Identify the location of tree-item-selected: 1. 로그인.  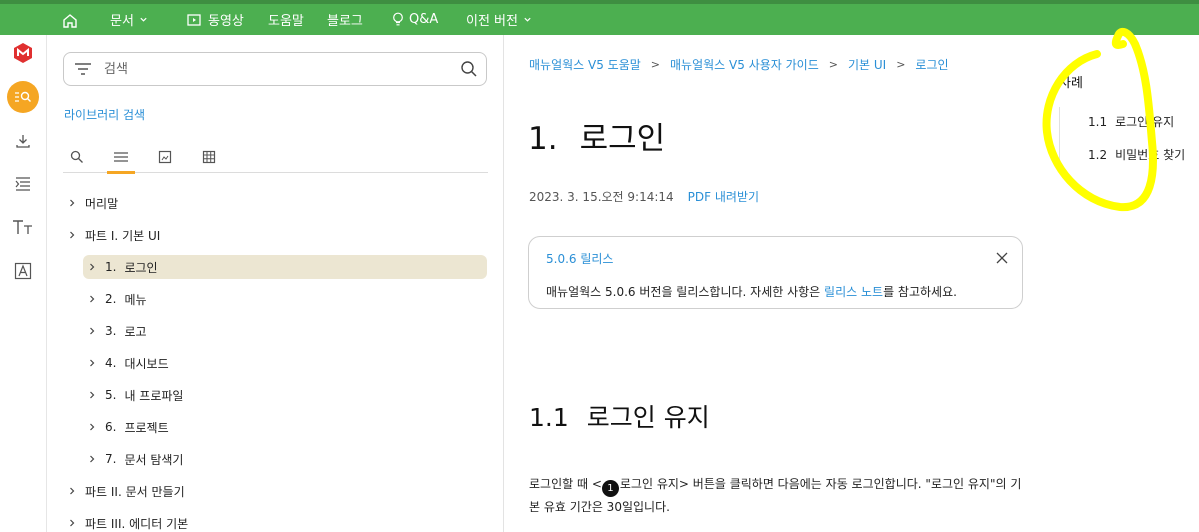
(285, 267).